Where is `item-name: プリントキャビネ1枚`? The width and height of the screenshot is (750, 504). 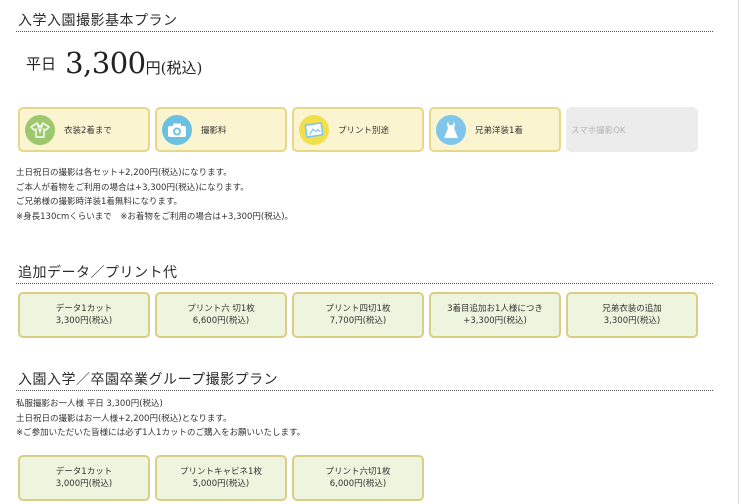
item-name: プリントキャビネ1枚 is located at coordinates (221, 471).